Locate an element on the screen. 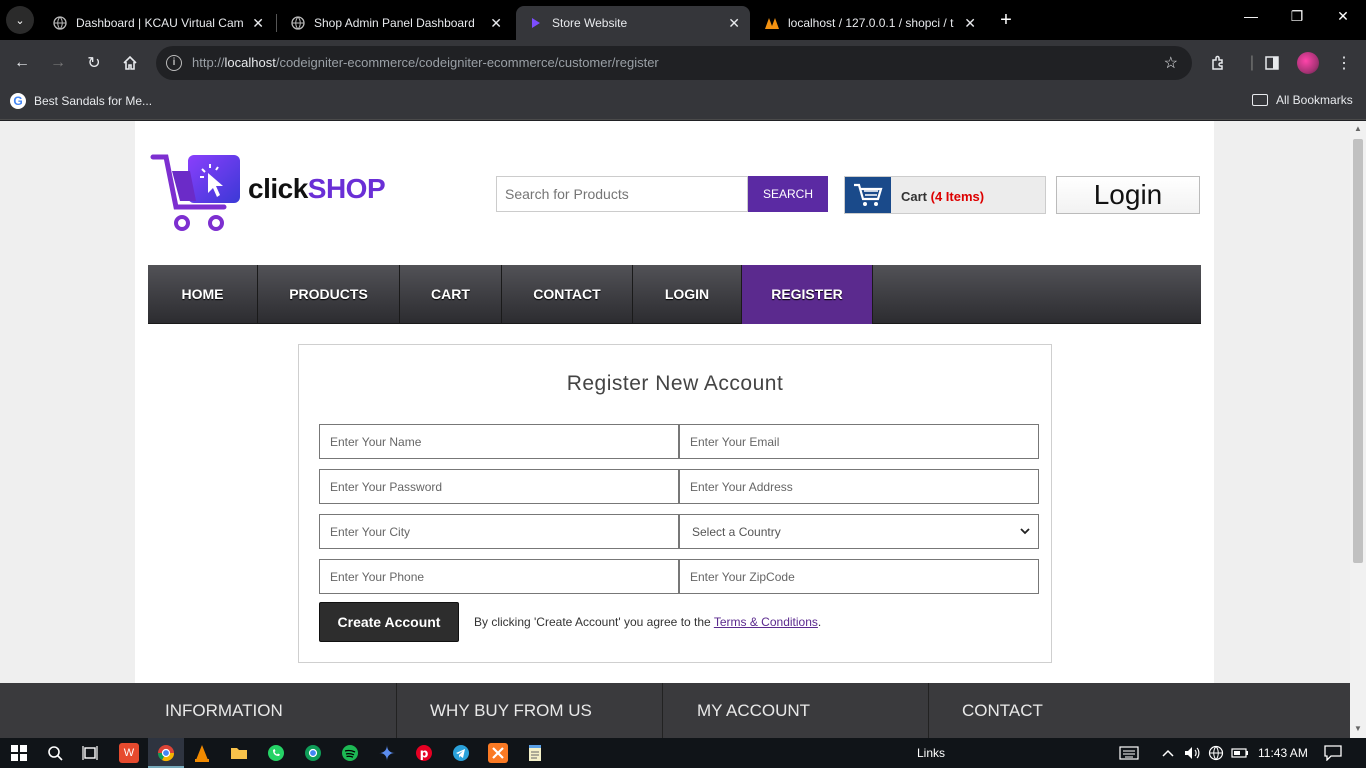  nav-products: PRODUCTS is located at coordinates (329, 294).